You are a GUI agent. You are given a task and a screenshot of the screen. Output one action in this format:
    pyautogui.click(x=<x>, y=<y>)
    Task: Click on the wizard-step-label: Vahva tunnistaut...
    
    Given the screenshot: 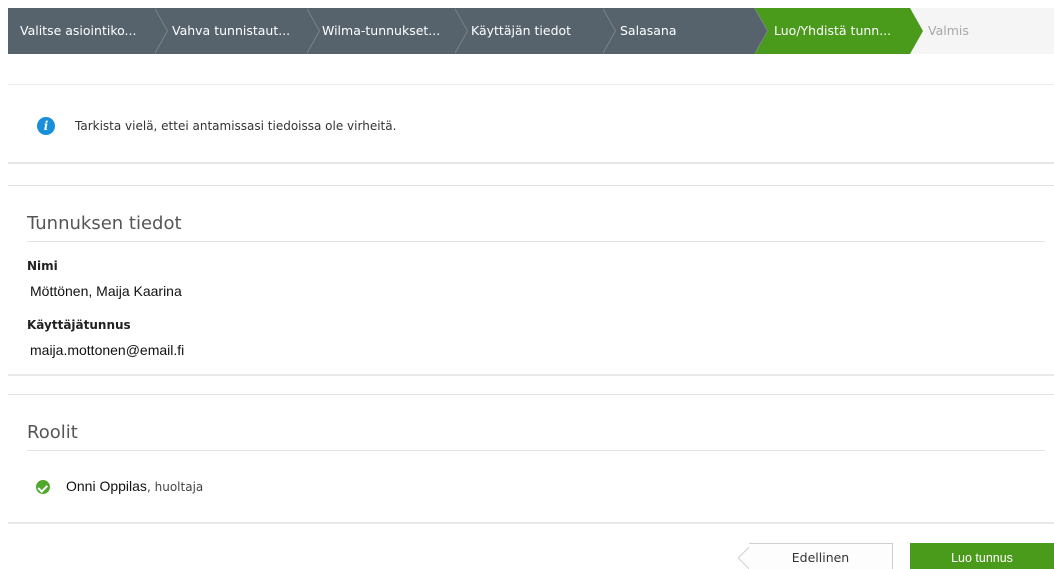 What is the action you would take?
    pyautogui.click(x=231, y=30)
    